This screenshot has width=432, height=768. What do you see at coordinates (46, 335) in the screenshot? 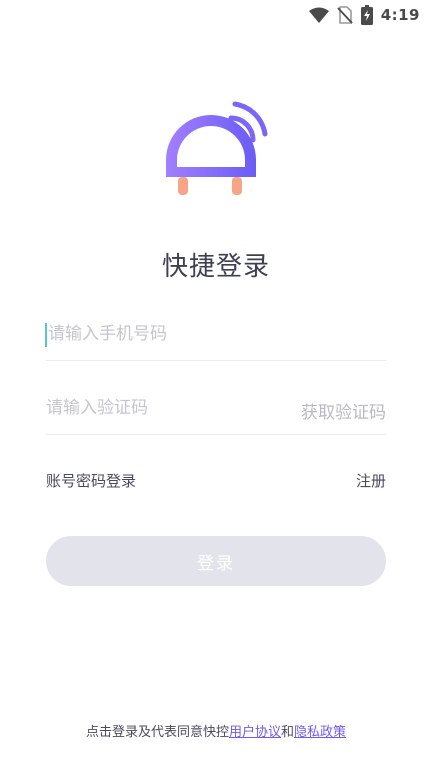
I see `text-cursor` at bounding box center [46, 335].